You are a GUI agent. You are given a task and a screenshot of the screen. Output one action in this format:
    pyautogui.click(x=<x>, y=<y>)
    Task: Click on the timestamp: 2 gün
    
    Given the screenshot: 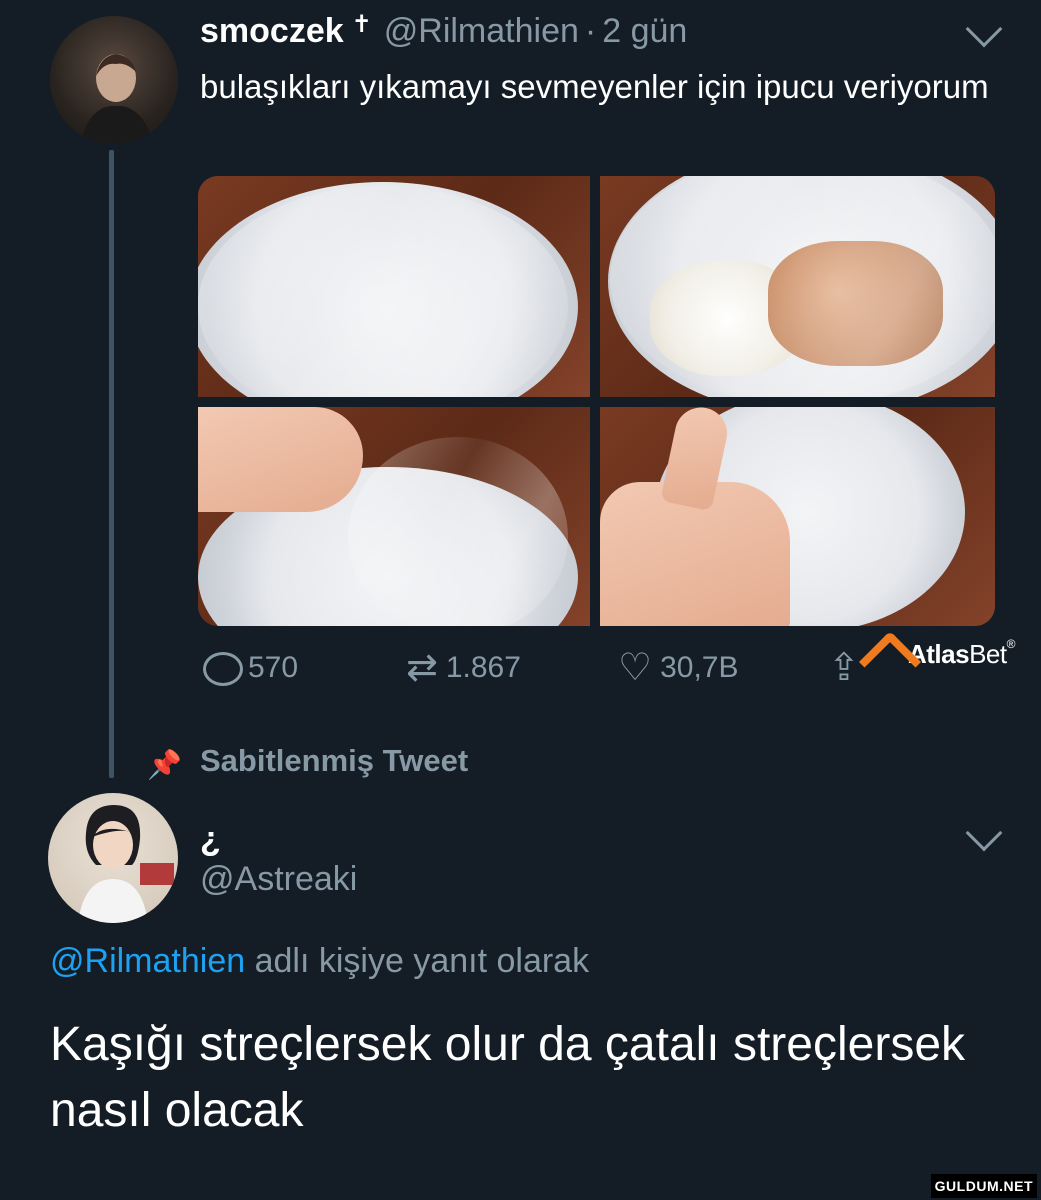 What is the action you would take?
    pyautogui.click(x=644, y=31)
    